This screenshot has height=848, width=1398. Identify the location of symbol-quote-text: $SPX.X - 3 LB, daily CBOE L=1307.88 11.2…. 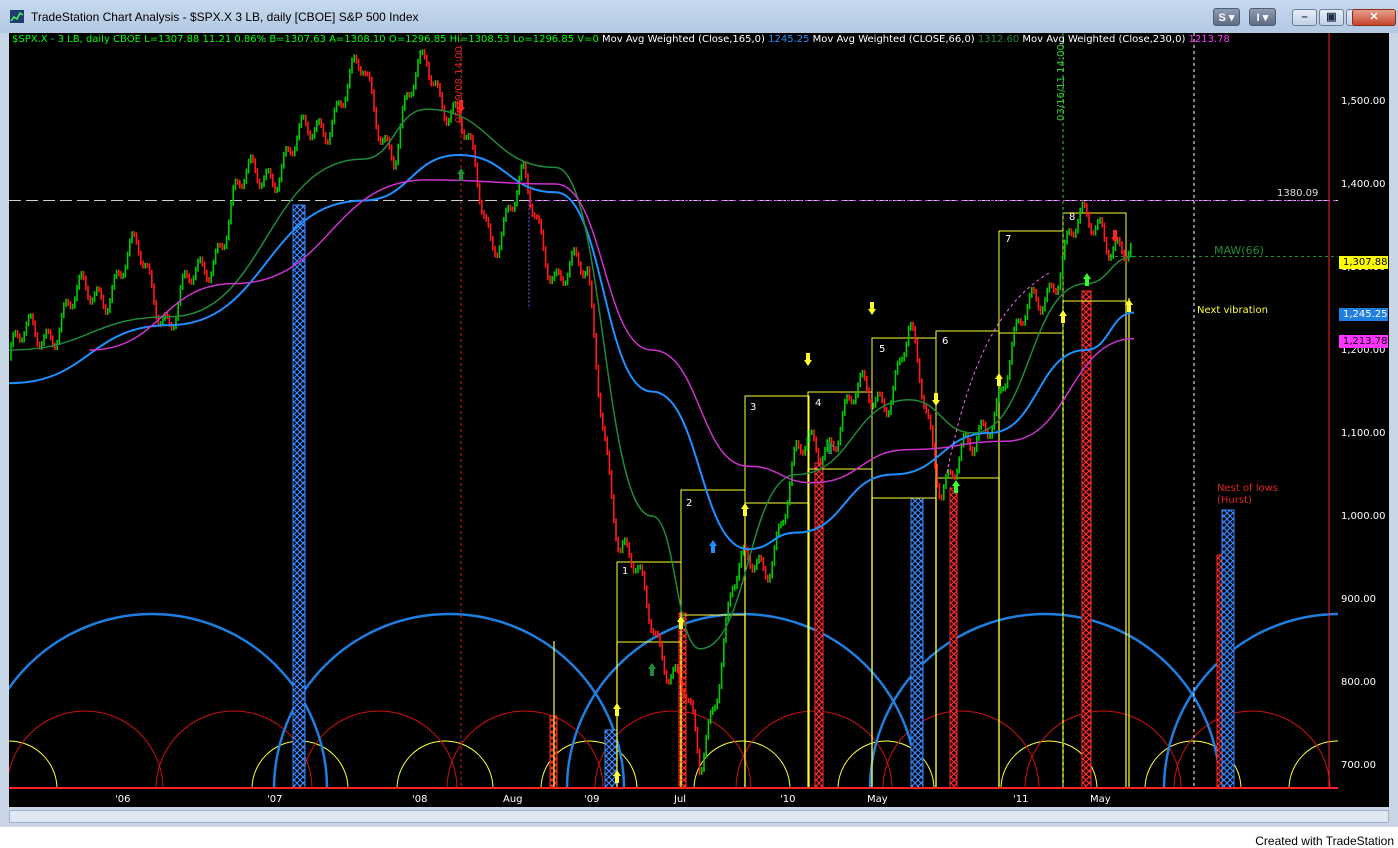
(305, 39).